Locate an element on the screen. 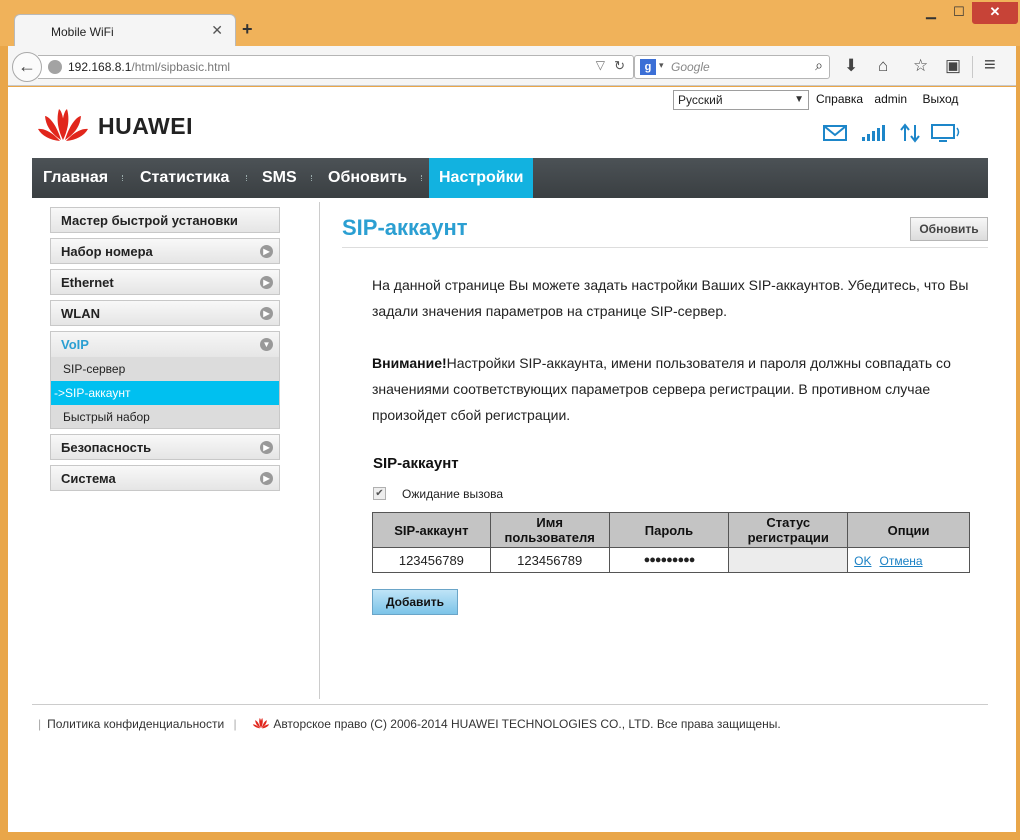 The height and width of the screenshot is (840, 1020). sidebar-subitem-speed-dial: Быстрый набор is located at coordinates (165, 417).